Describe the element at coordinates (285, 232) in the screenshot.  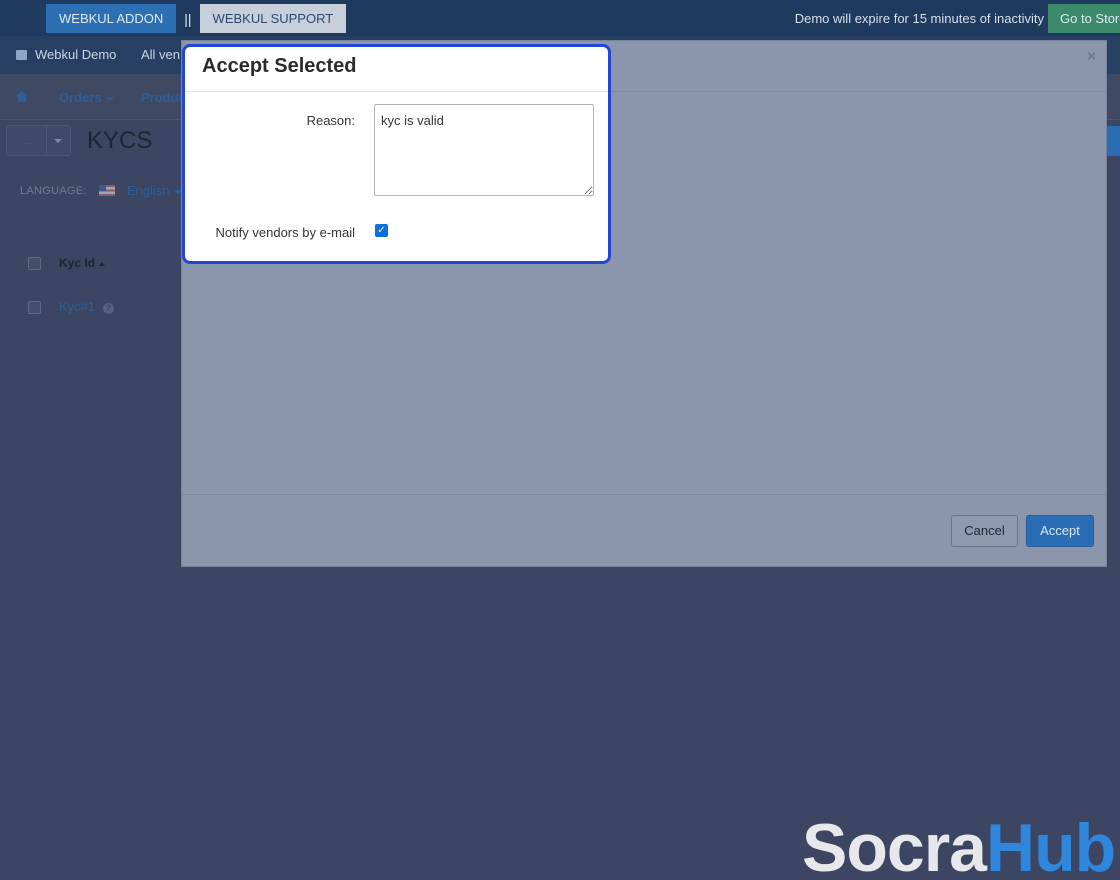
I see `notify-vendors-label: Notify vendors by e-mail` at that location.